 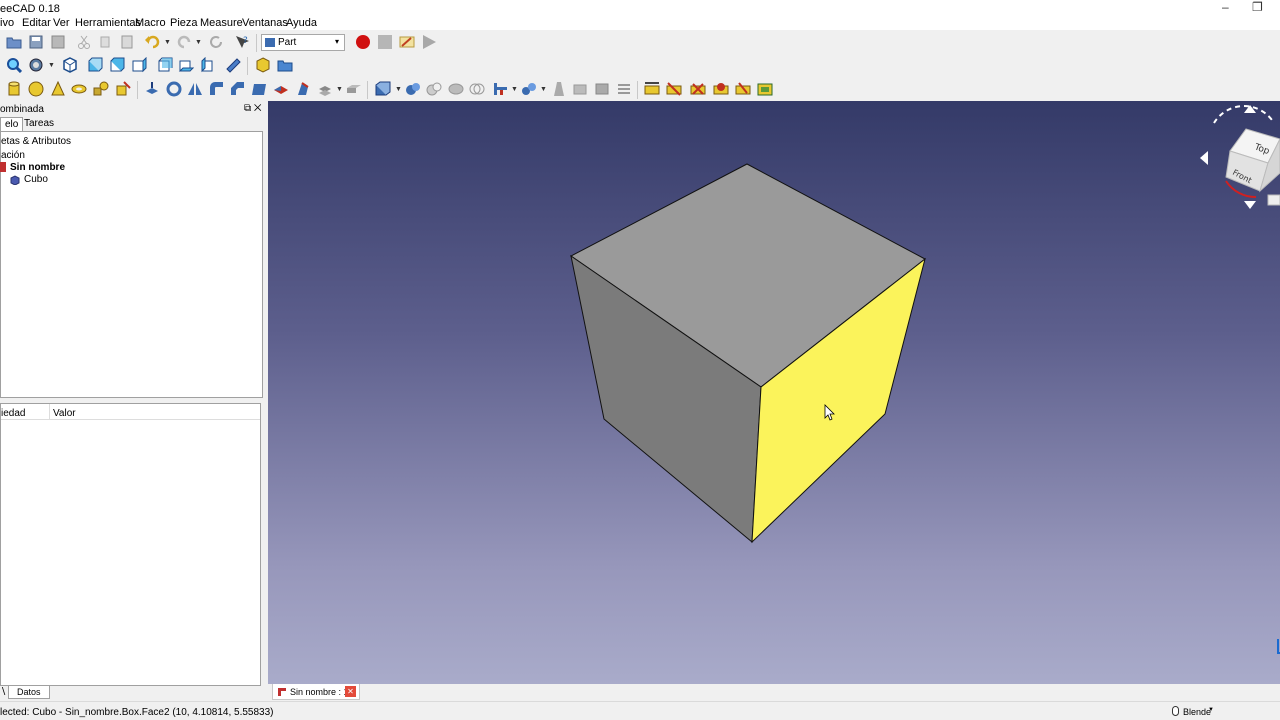 I want to click on redo-icon, so click(x=184, y=42).